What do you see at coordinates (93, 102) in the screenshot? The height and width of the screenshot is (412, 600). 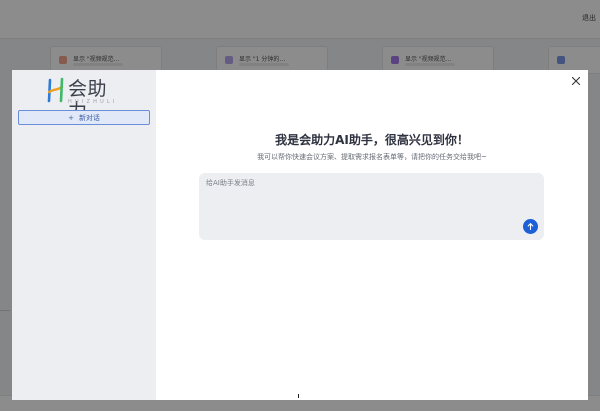 I see `logo-subtext: HUIZHULI` at bounding box center [93, 102].